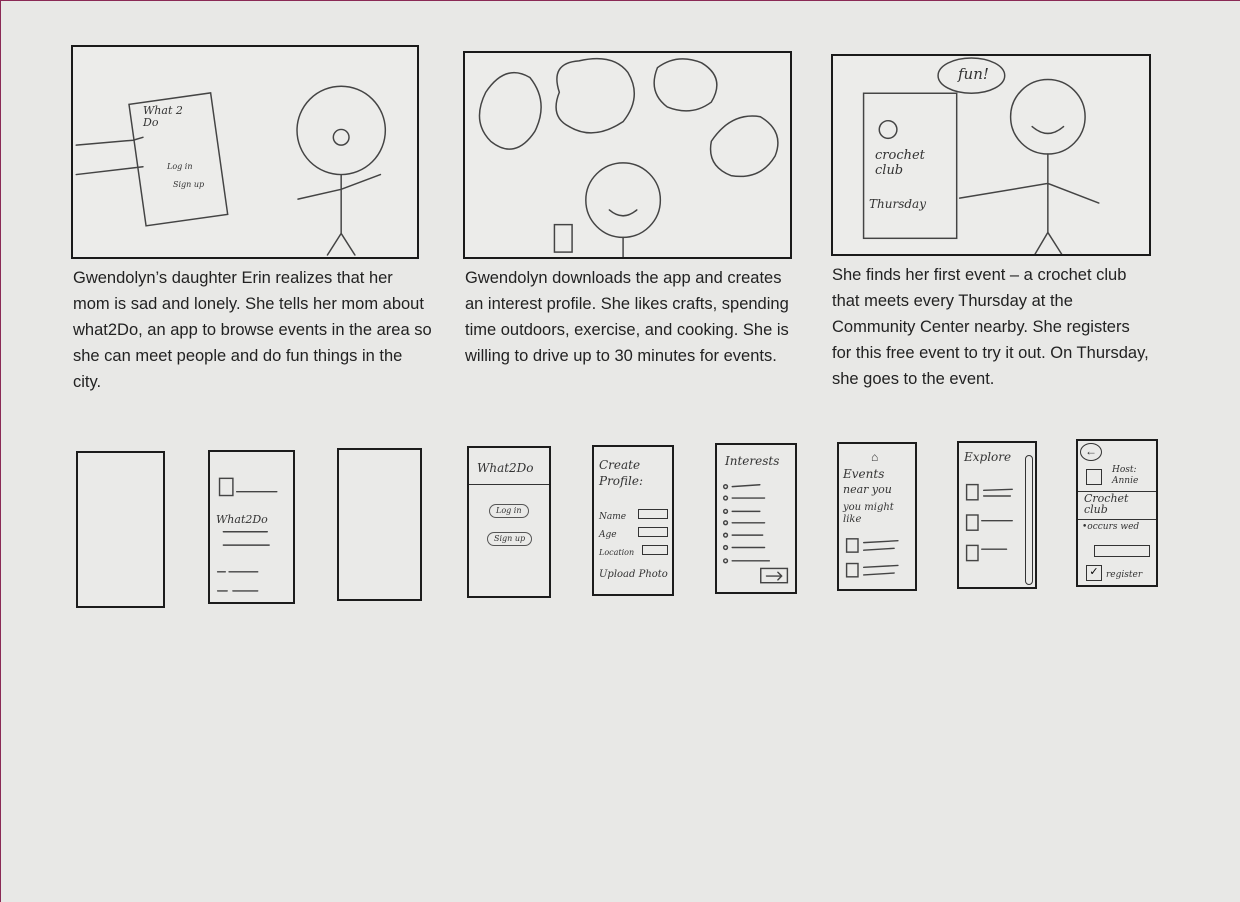 Image resolution: width=1240 pixels, height=902 pixels. I want to click on interest-checklist-sketch, so click(755, 534).